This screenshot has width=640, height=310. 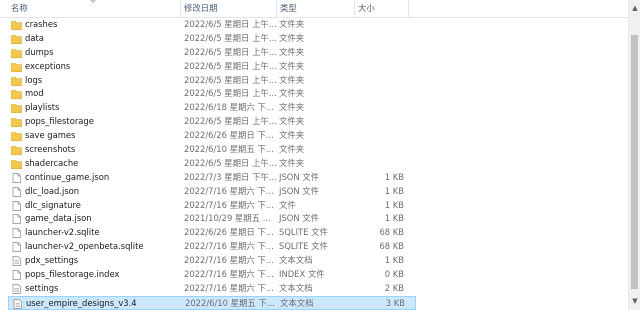 What do you see at coordinates (212, 108) in the screenshot?
I see `file-row: playlists 2022/6/18 星期六 下... 文件夹` at bounding box center [212, 108].